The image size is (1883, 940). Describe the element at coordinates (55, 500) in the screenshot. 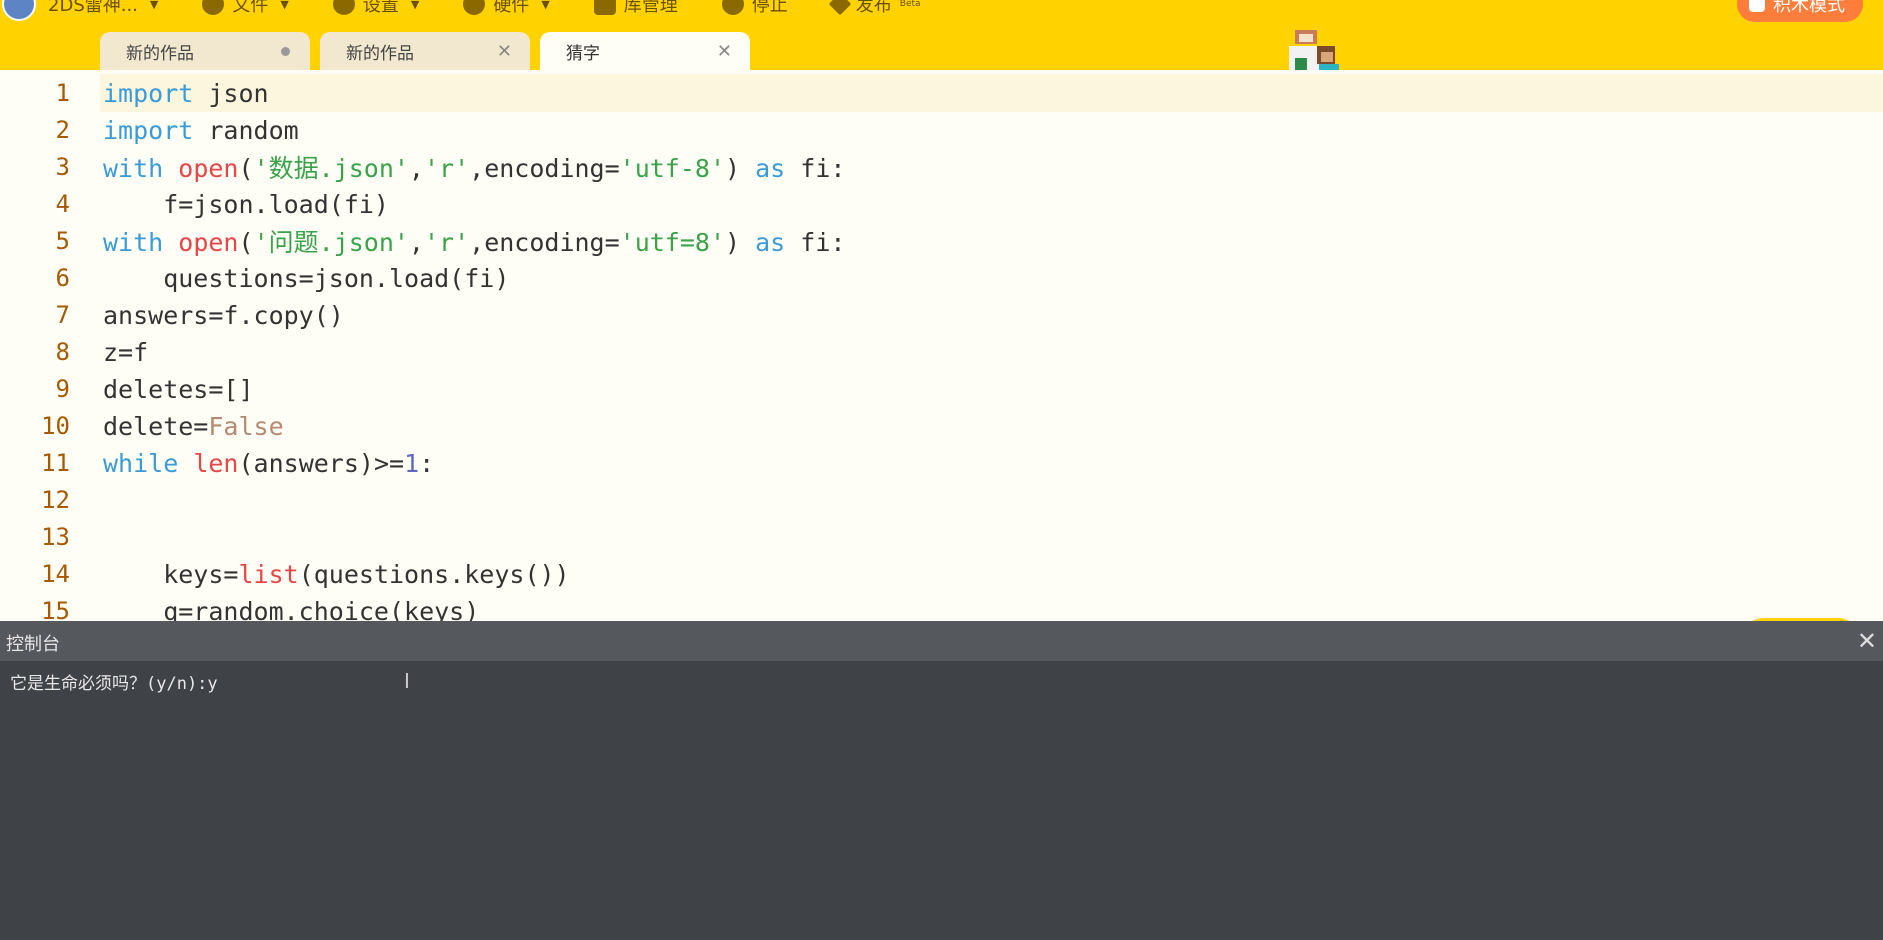

I see `line-number: 12` at that location.